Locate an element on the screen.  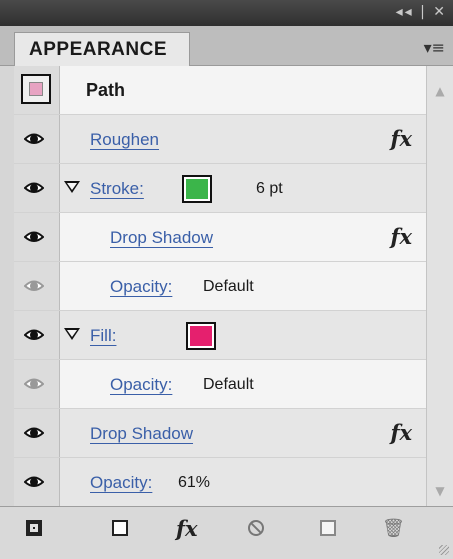
opacity-value: 61% is located at coordinates (194, 482).